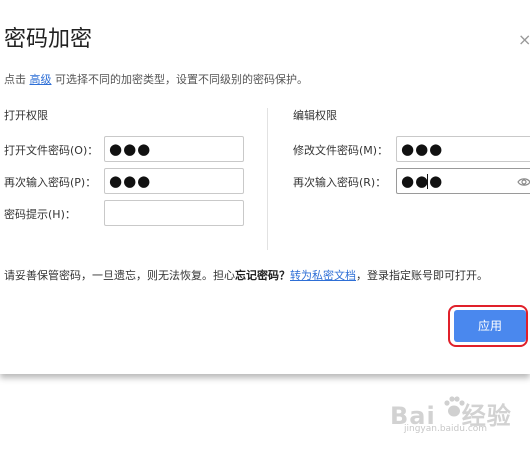 The width and height of the screenshot is (530, 450). Describe the element at coordinates (174, 213) in the screenshot. I see `password-hint-input` at that location.